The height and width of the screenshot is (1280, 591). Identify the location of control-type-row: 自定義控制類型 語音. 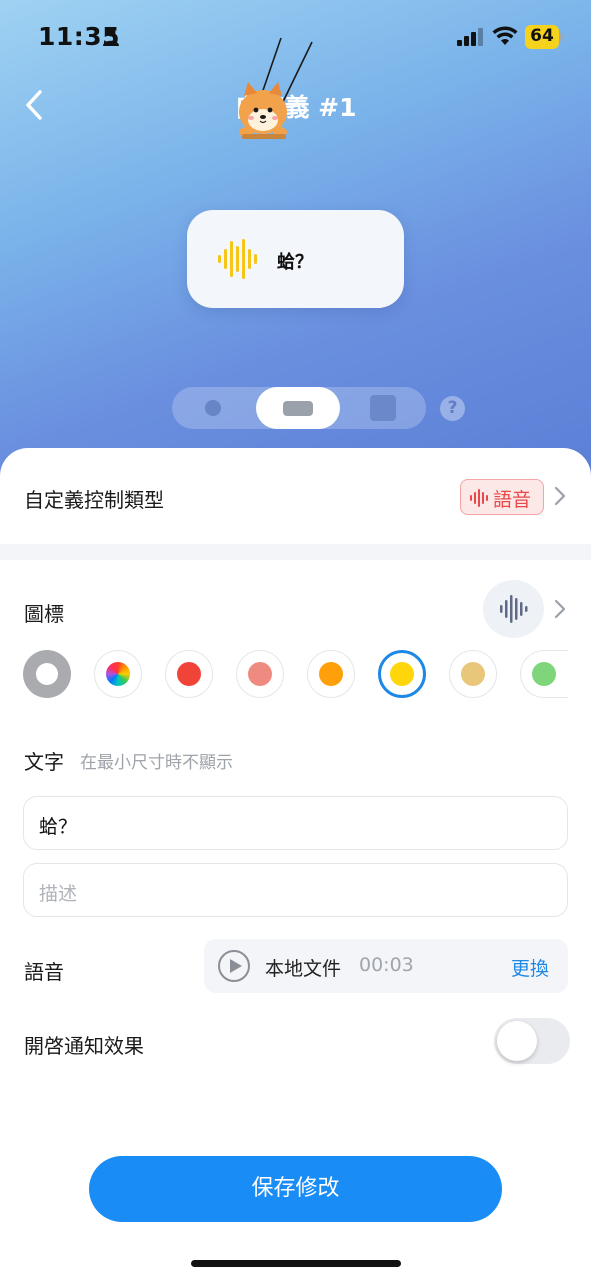
(295, 496).